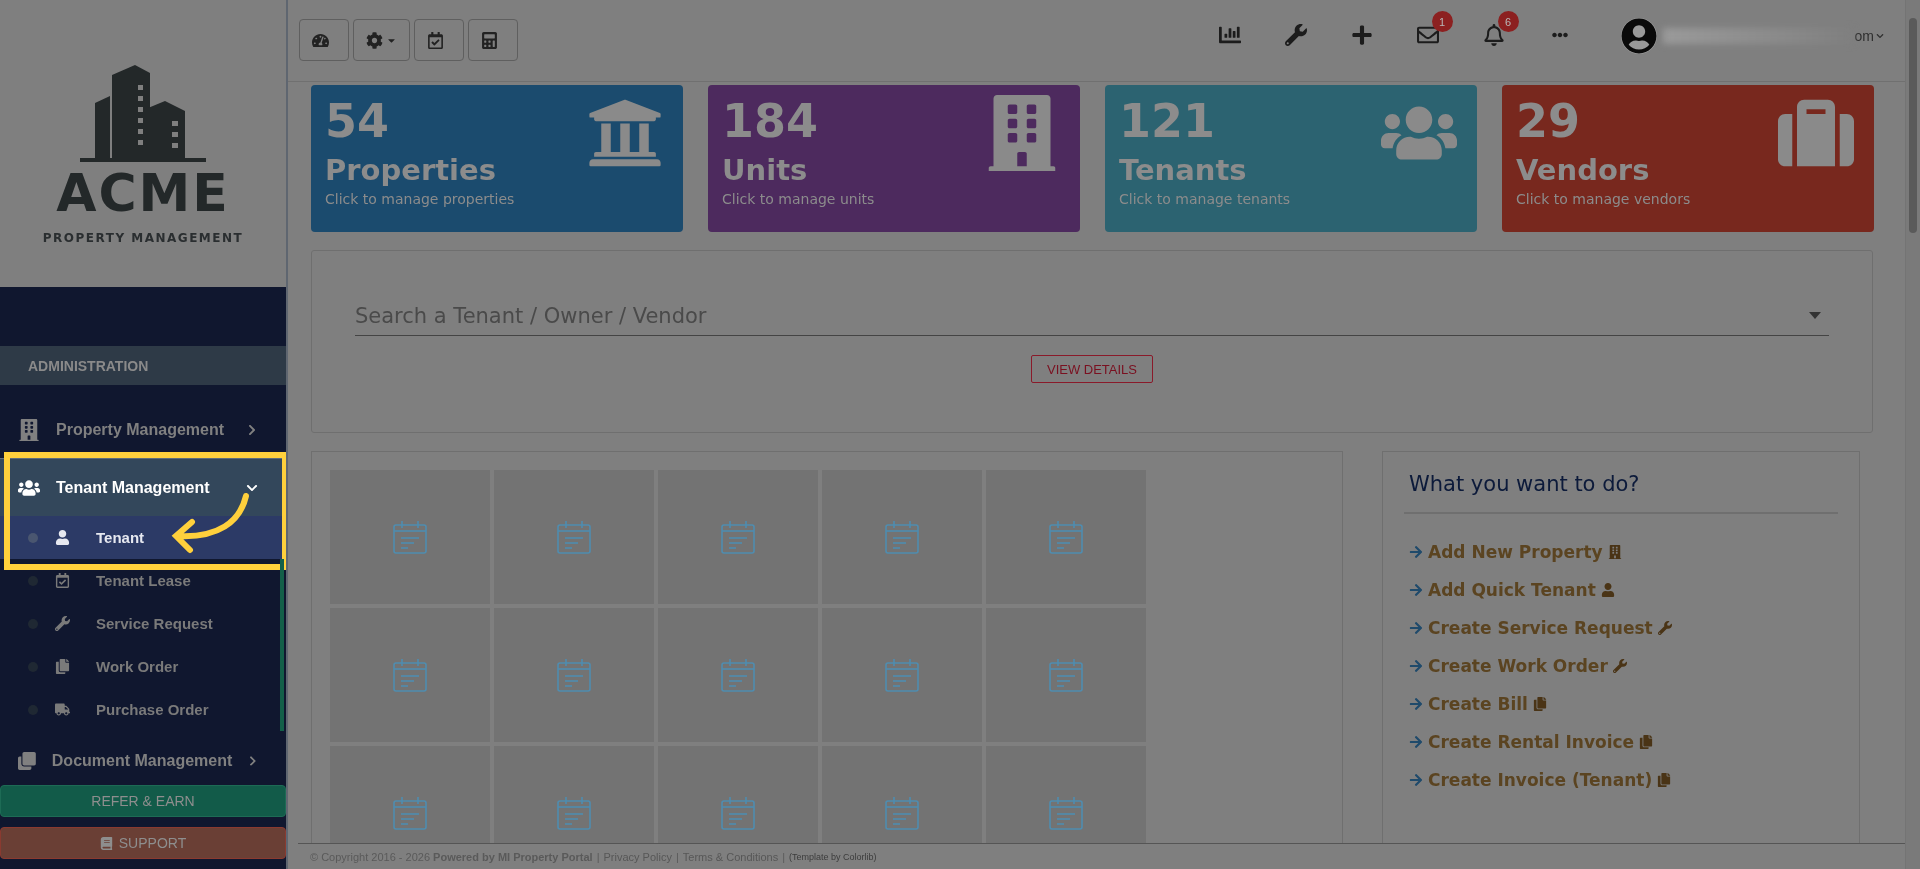  I want to click on user-menu: om, so click(1752, 36).